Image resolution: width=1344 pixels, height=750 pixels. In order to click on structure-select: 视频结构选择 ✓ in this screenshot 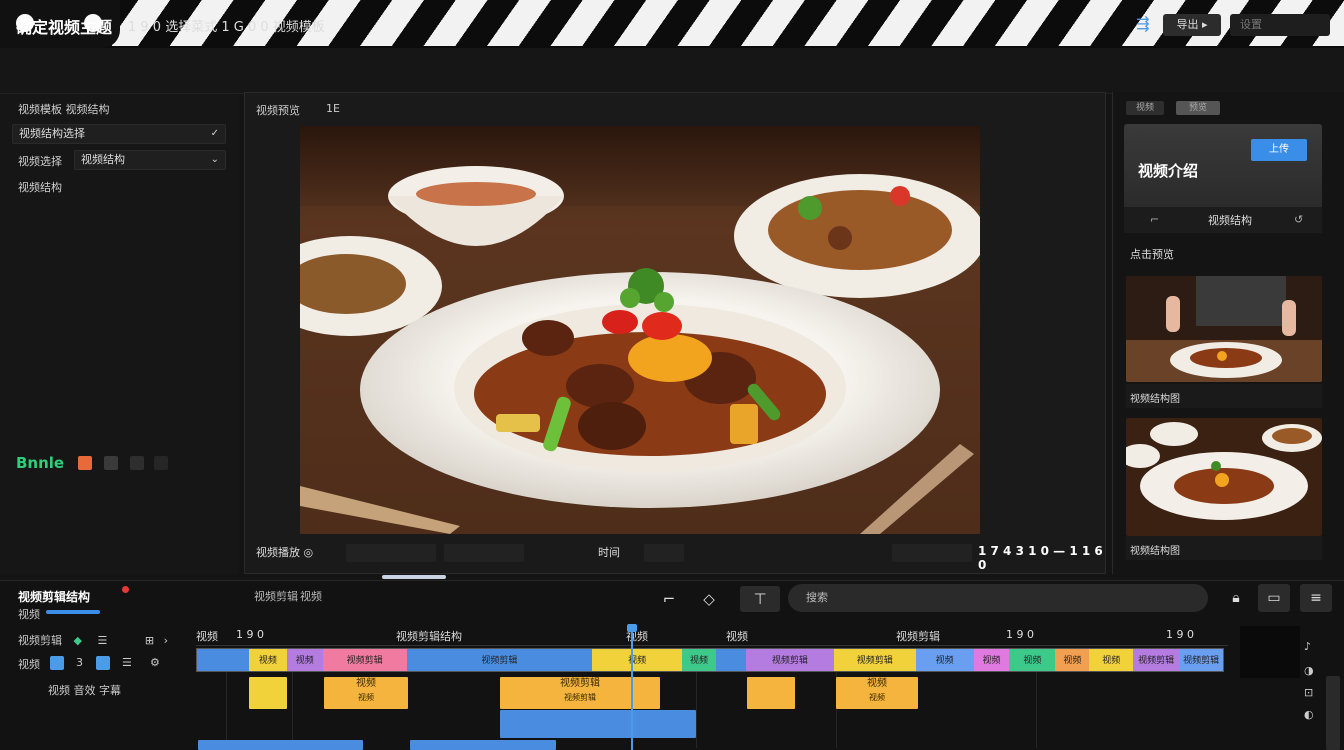, I will do `click(119, 134)`.